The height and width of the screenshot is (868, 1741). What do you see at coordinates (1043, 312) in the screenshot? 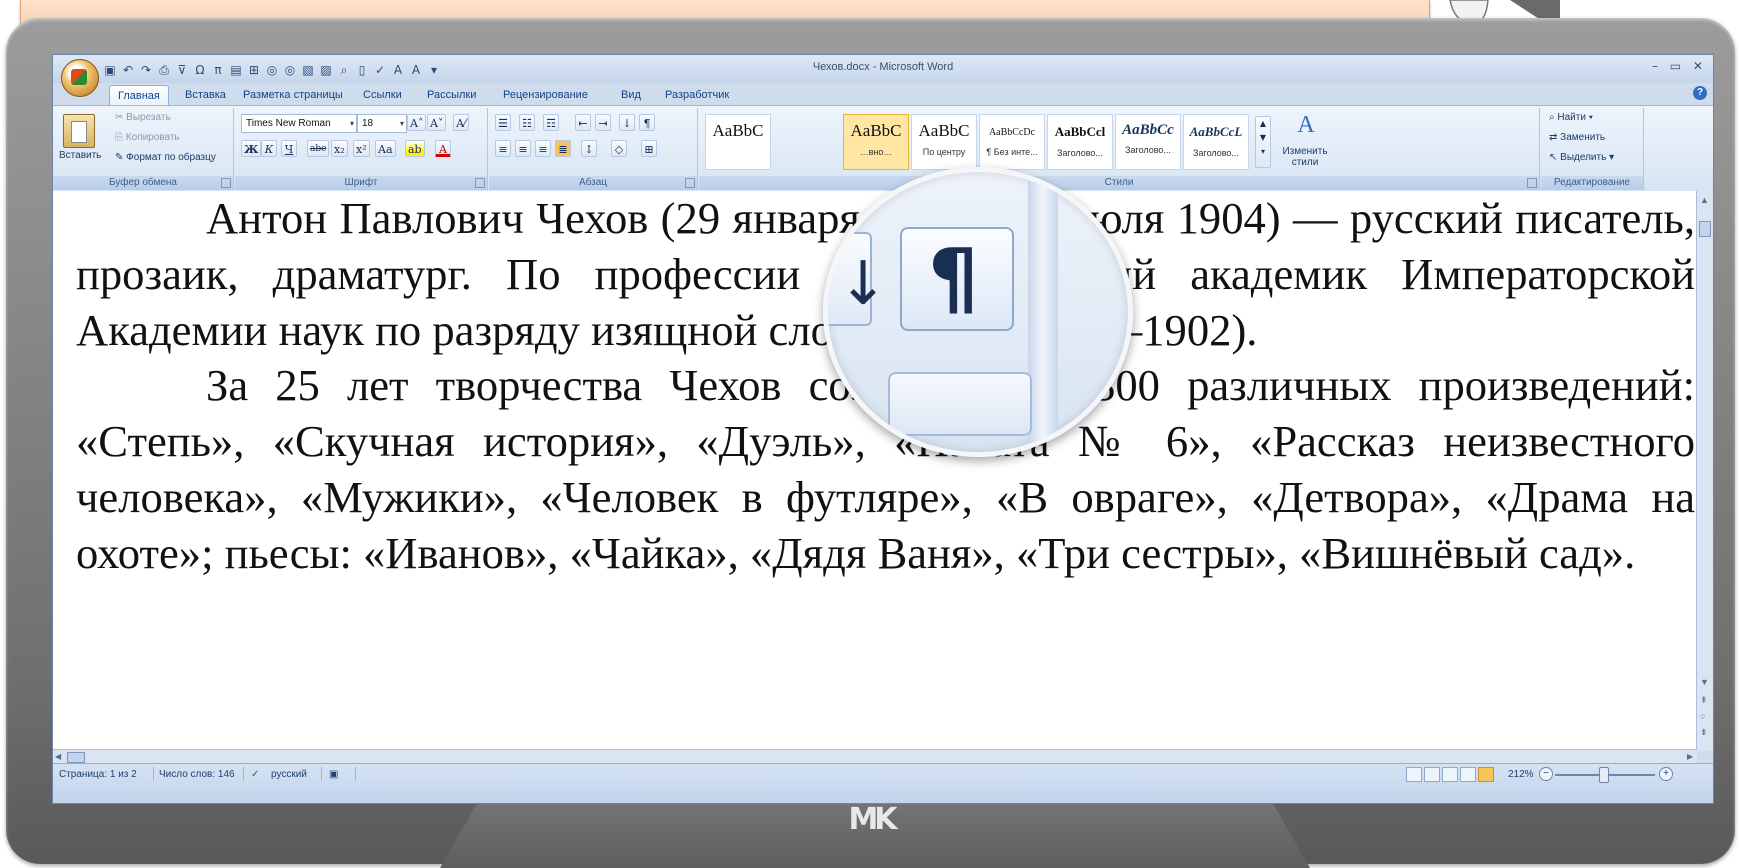
I see `magnified-divider` at bounding box center [1043, 312].